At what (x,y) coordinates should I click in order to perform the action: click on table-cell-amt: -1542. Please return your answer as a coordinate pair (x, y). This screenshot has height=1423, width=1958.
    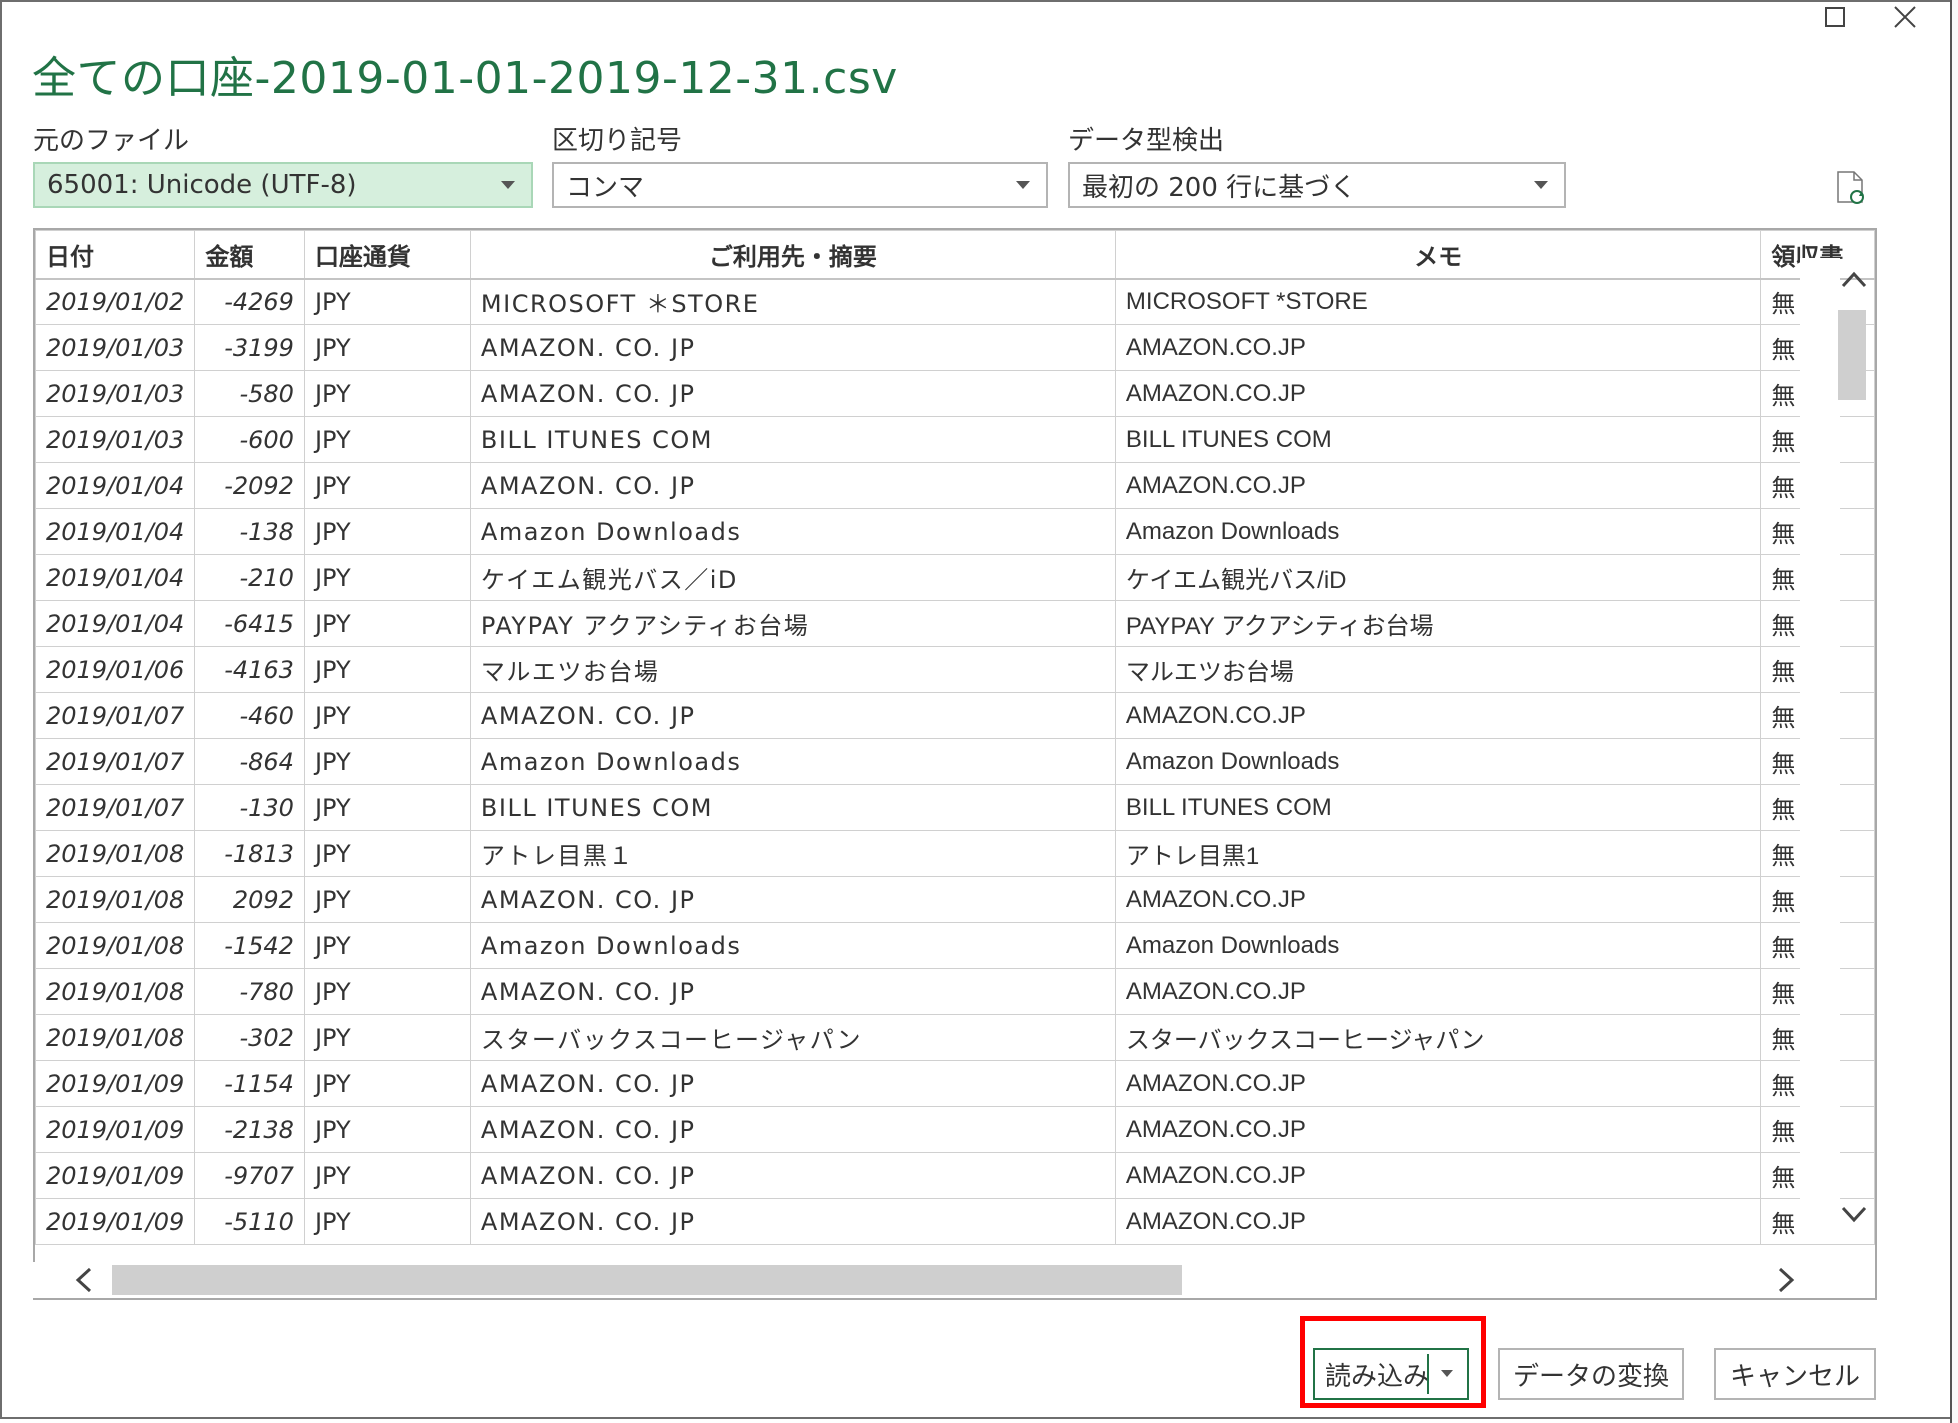
    Looking at the image, I should click on (249, 945).